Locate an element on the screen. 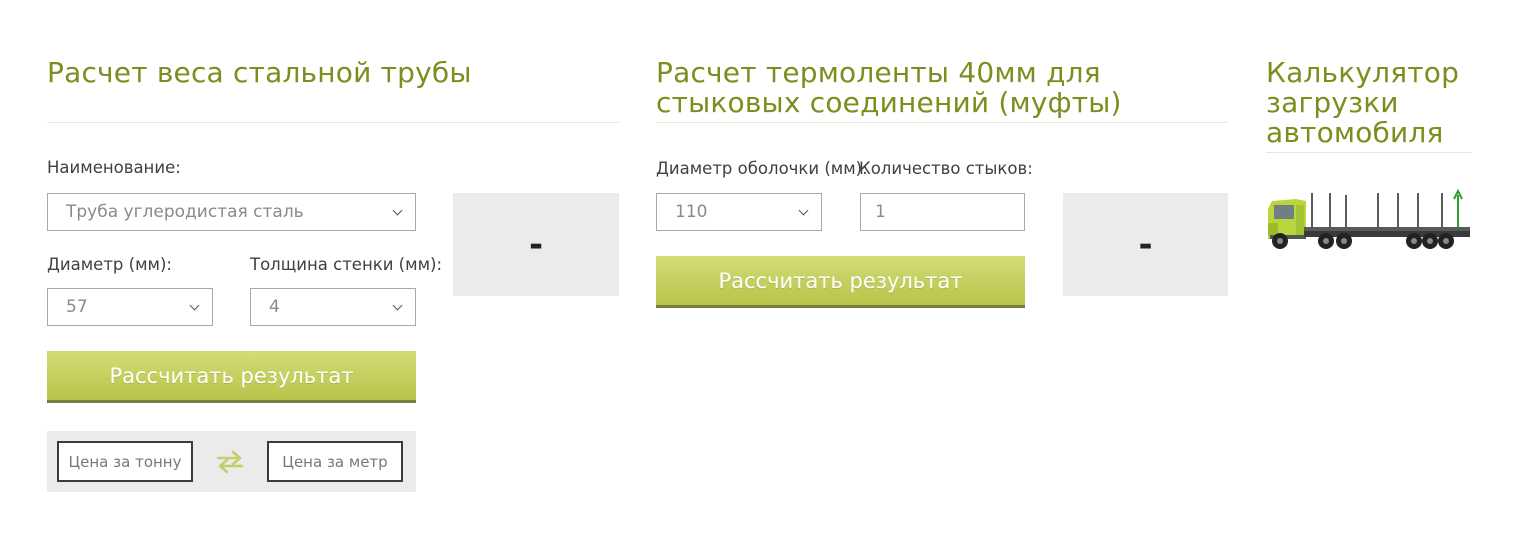 The width and height of the screenshot is (1522, 553). thermo-tape-title-line2: стыковых соединений (муфты) is located at coordinates (889, 102).